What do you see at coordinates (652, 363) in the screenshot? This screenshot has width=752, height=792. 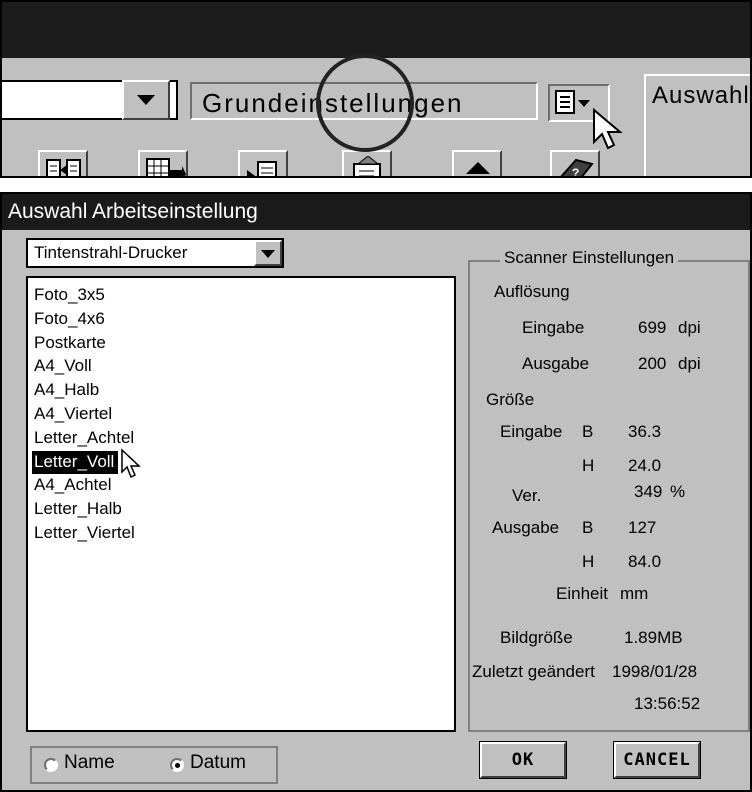 I see `resolution-output-value: 200` at bounding box center [652, 363].